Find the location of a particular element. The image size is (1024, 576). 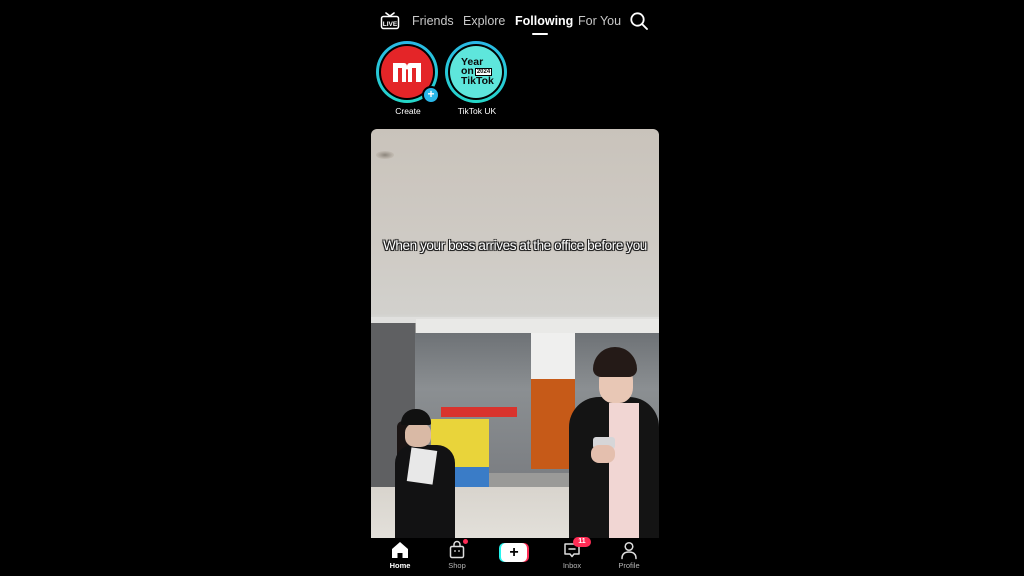

inbox-icon: 11 is located at coordinates (576, 548).